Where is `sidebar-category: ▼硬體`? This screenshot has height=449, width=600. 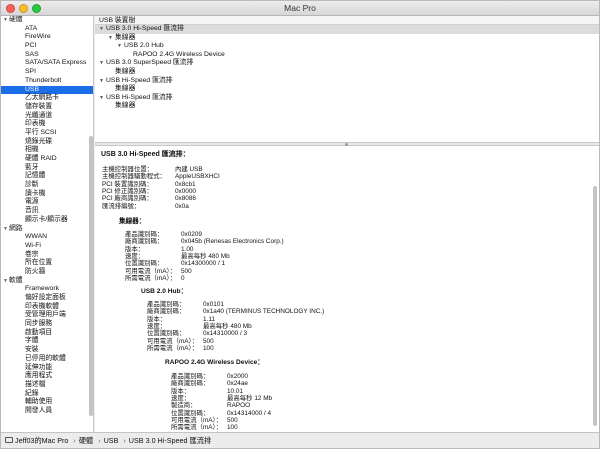
sidebar-category: ▼硬體 is located at coordinates (47, 20).